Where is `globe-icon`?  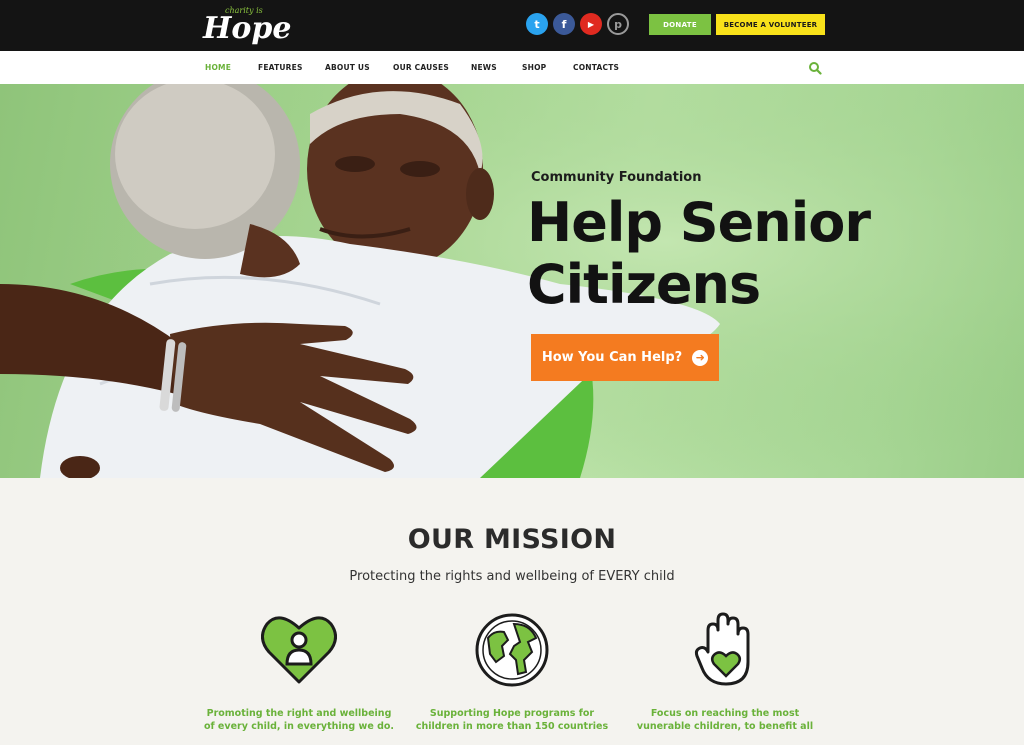 globe-icon is located at coordinates (512, 650).